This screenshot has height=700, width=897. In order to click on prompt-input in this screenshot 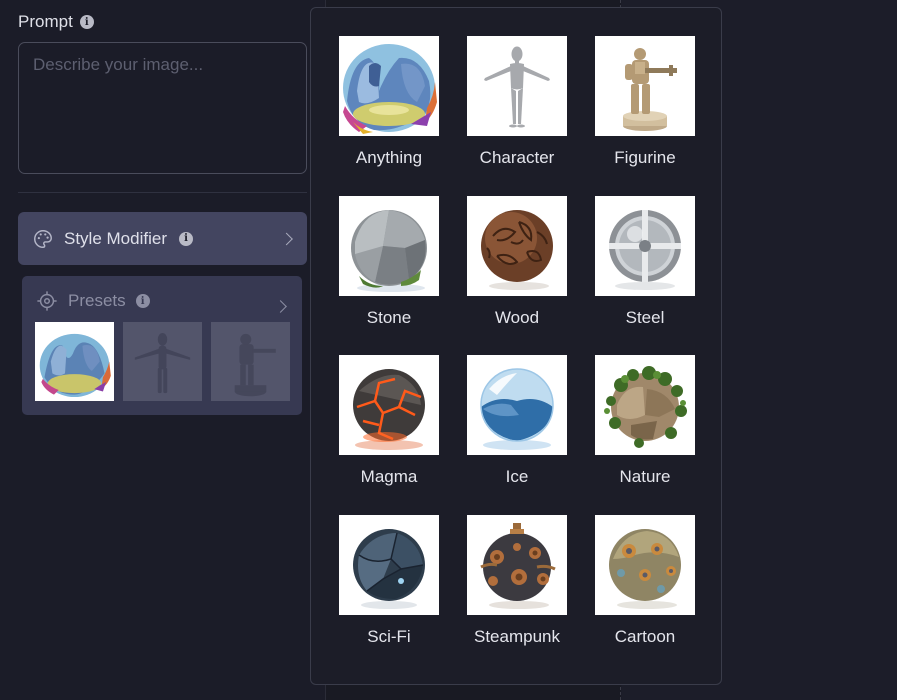, I will do `click(162, 108)`.